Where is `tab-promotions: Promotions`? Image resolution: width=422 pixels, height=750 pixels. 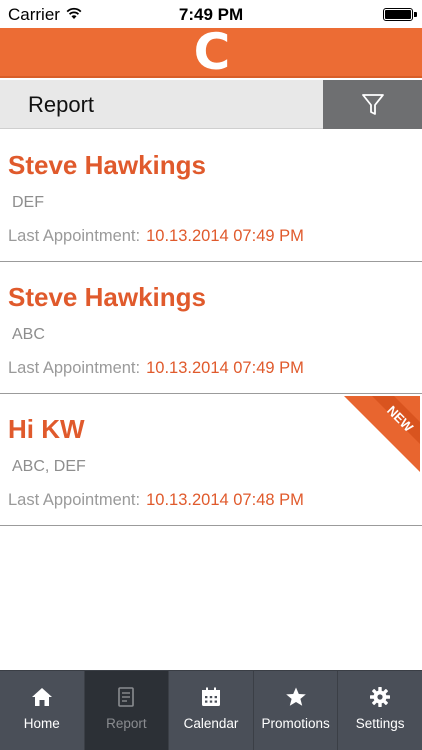
tab-promotions: Promotions is located at coordinates (296, 710).